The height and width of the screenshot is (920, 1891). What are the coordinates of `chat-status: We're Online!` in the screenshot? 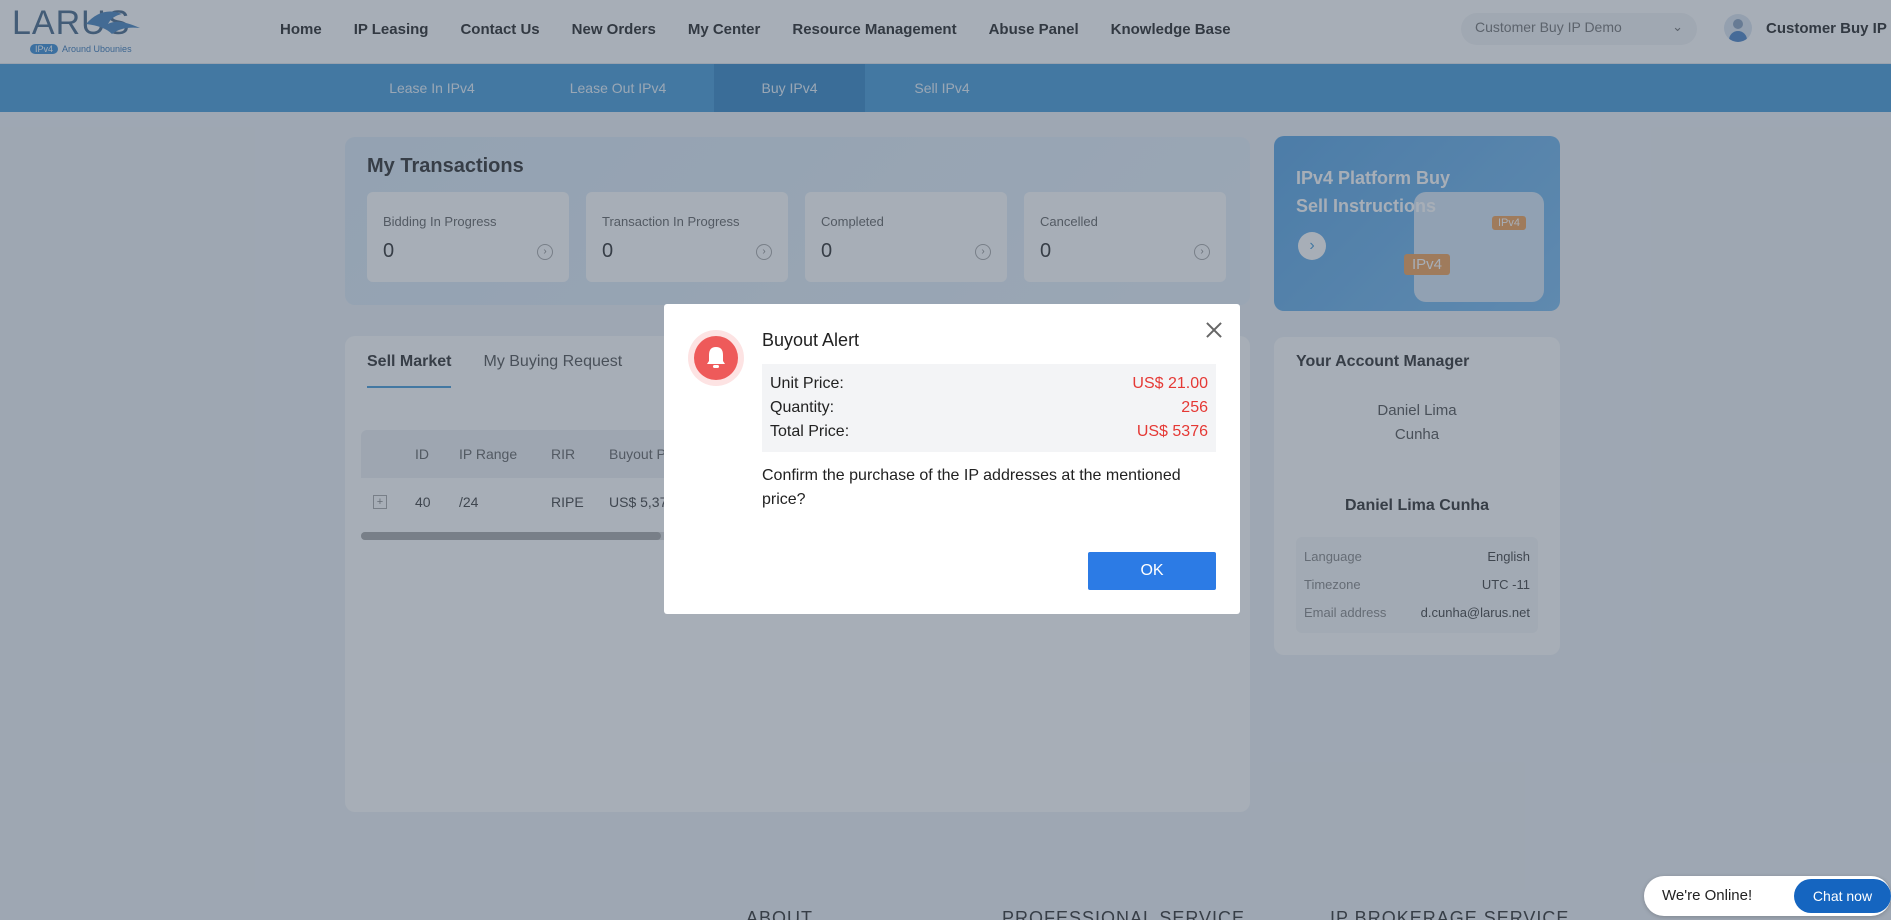 It's located at (1707, 895).